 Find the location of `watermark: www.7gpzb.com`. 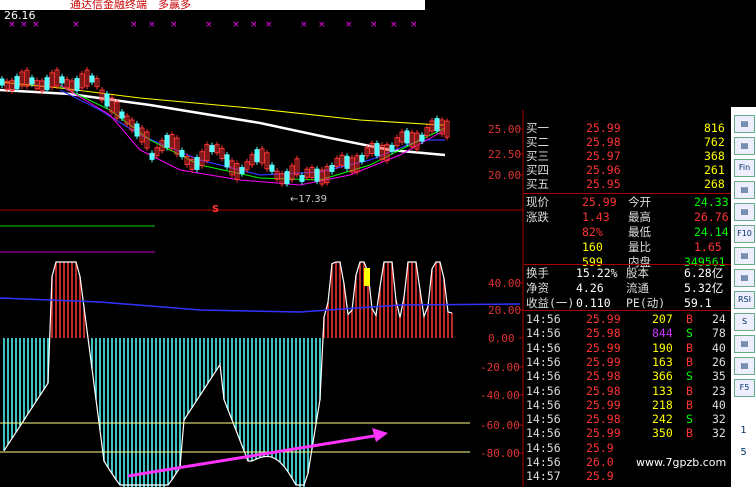

watermark: www.7gpzb.com is located at coordinates (681, 462).